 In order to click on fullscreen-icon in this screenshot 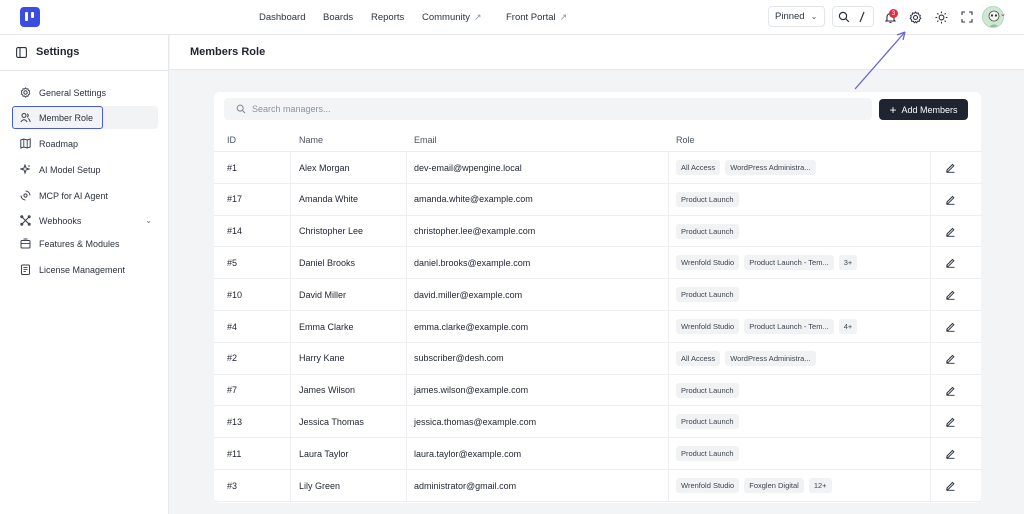, I will do `click(966, 16)`.